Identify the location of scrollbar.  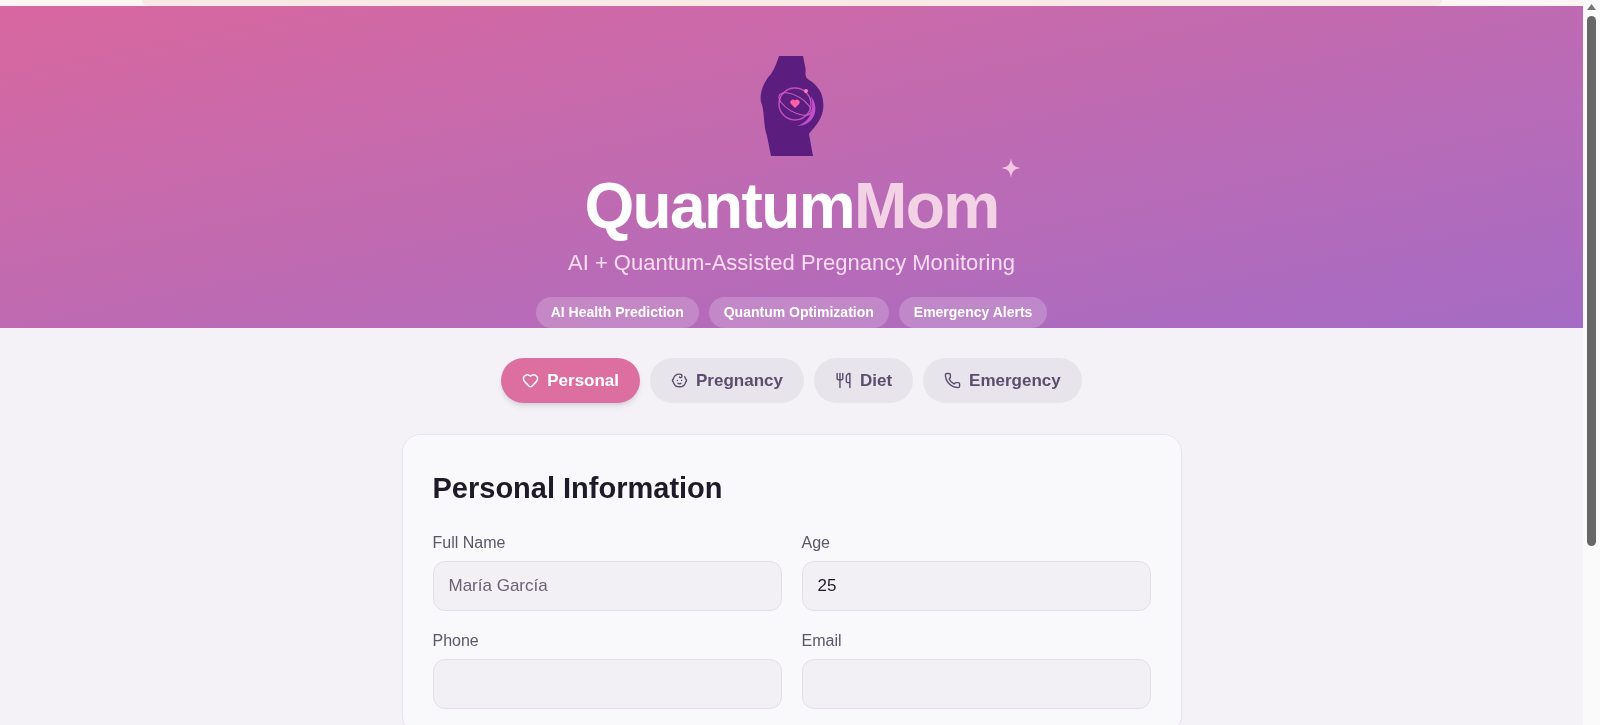
(1591, 362).